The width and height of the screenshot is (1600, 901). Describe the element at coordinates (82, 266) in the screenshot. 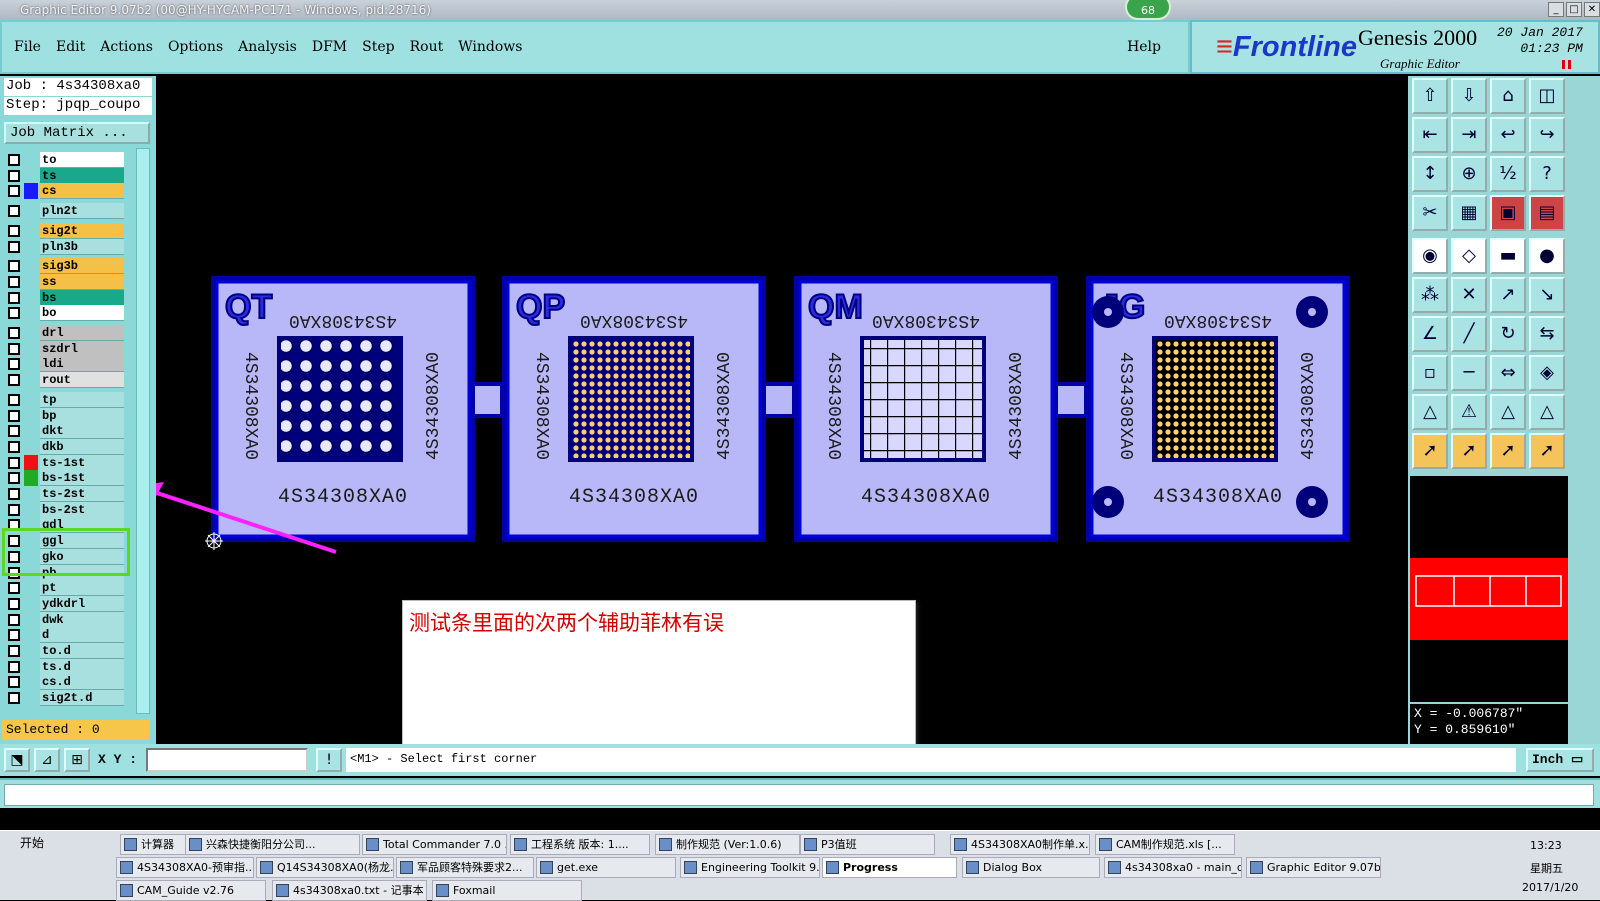

I see `layer-name: sig3b` at that location.